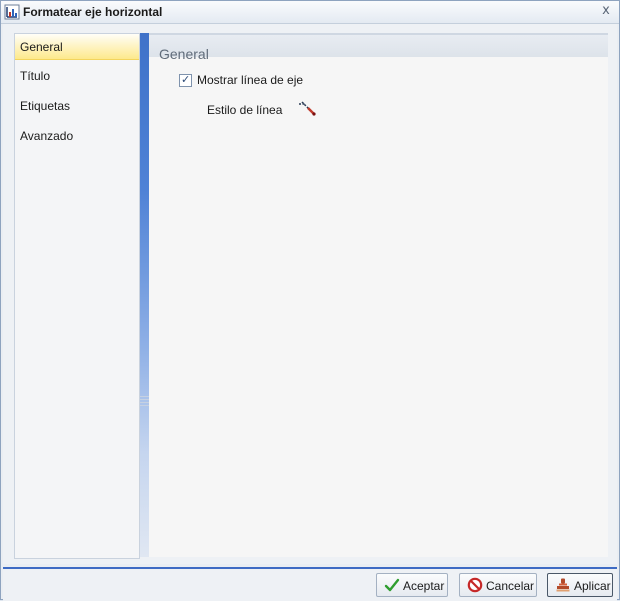 The width and height of the screenshot is (620, 601). What do you see at coordinates (310, 584) in the screenshot?
I see `button-bar: Aceptar Cancelar Aplicar` at bounding box center [310, 584].